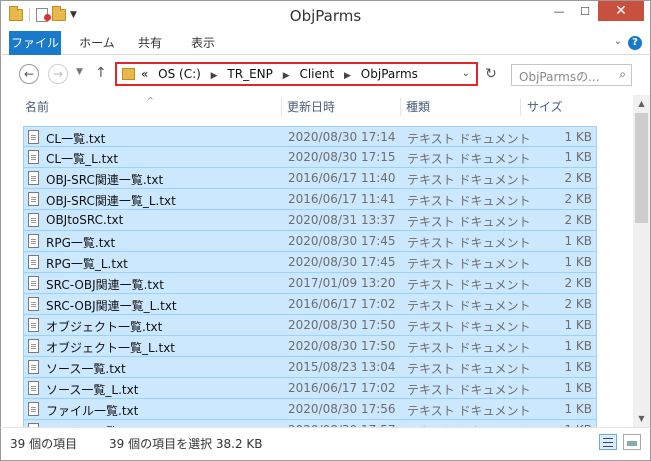 The image size is (651, 461). What do you see at coordinates (342, 220) in the screenshot?
I see `file-date: 2020/08/31 13:37` at bounding box center [342, 220].